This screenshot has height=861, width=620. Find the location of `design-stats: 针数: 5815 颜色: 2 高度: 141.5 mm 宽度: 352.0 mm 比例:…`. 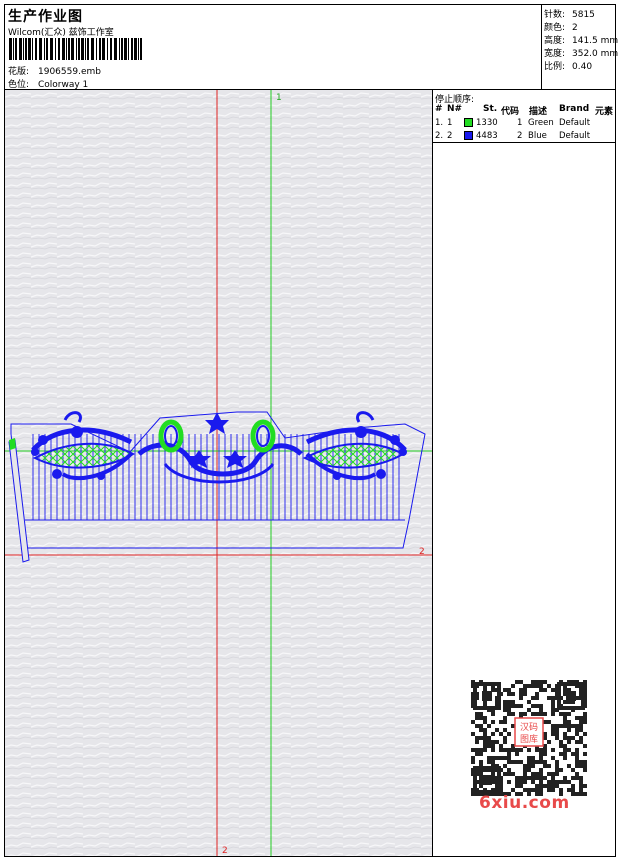

design-stats: 针数: 5815 颜色: 2 高度: 141.5 mm 宽度: 352.0 mm 比例:… is located at coordinates (580, 47).